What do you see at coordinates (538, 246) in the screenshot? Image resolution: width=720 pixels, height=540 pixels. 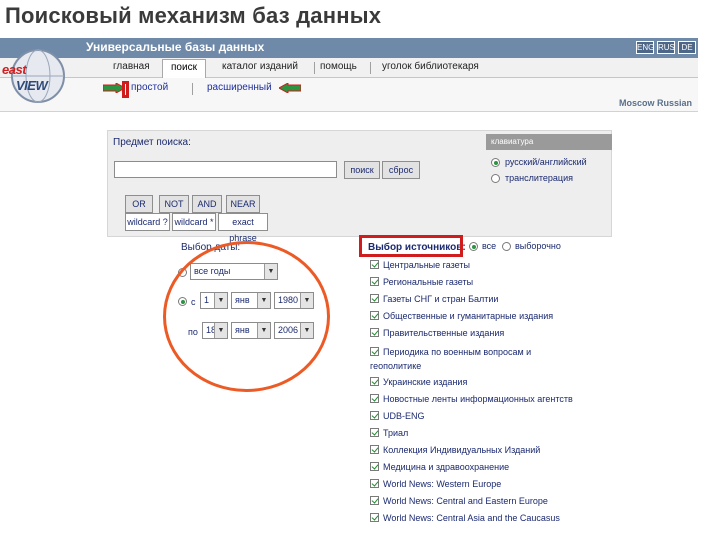 I see `sources-selective-label: выборочно` at bounding box center [538, 246].